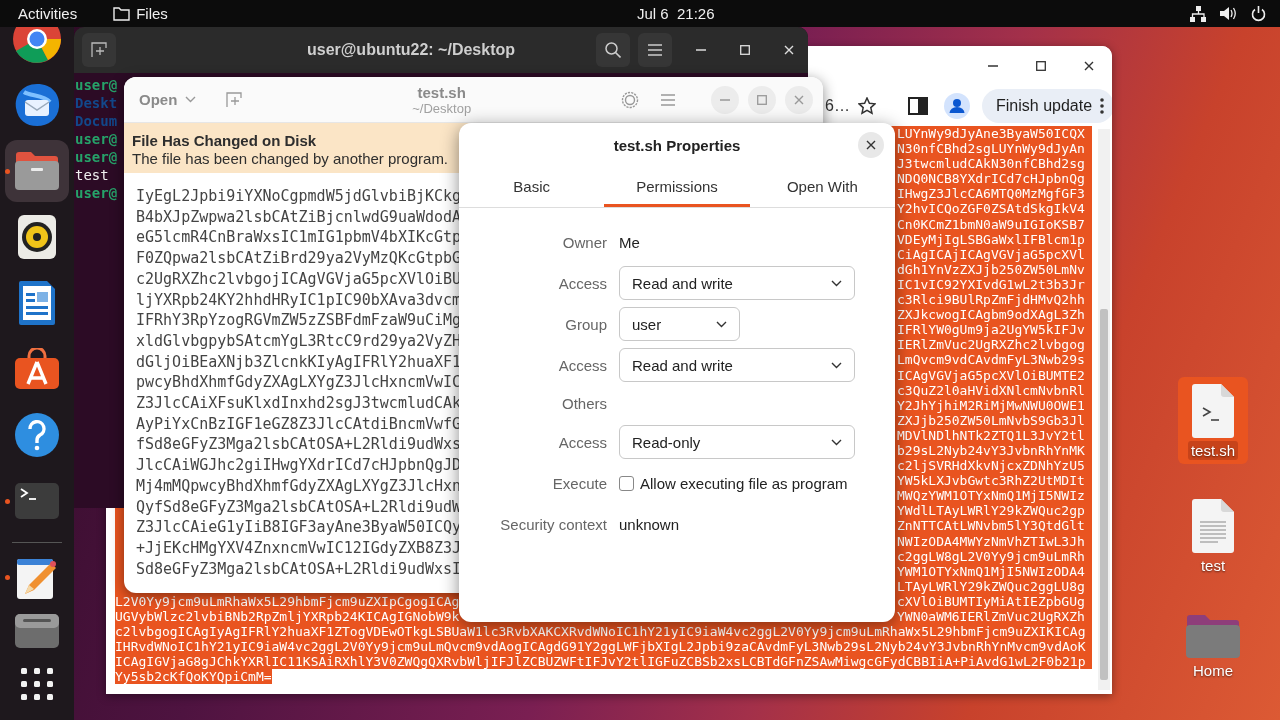 Image resolution: width=1280 pixels, height=720 pixels. Describe the element at coordinates (991, 526) in the screenshot. I see `text-line: ZnNTTCAtLWNvbm5lY3QtdGlt` at that location.